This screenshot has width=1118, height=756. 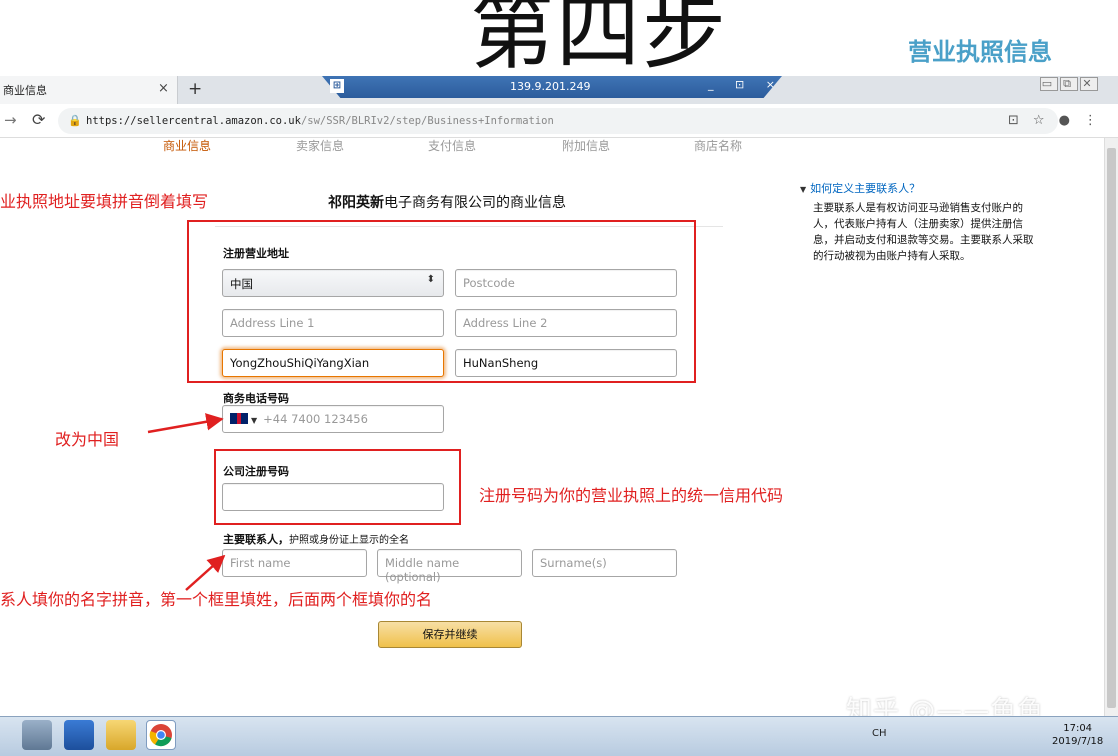 I want to click on url-path: /sw/SSR/BLRIv2/step/Business+Information, so click(x=427, y=121).